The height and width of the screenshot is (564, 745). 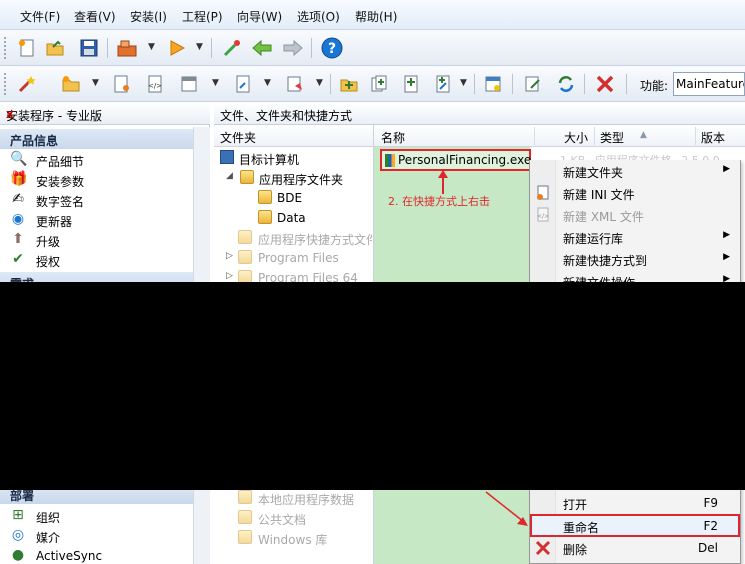 I want to click on menu-wizard: 向导(W), so click(x=259, y=16).